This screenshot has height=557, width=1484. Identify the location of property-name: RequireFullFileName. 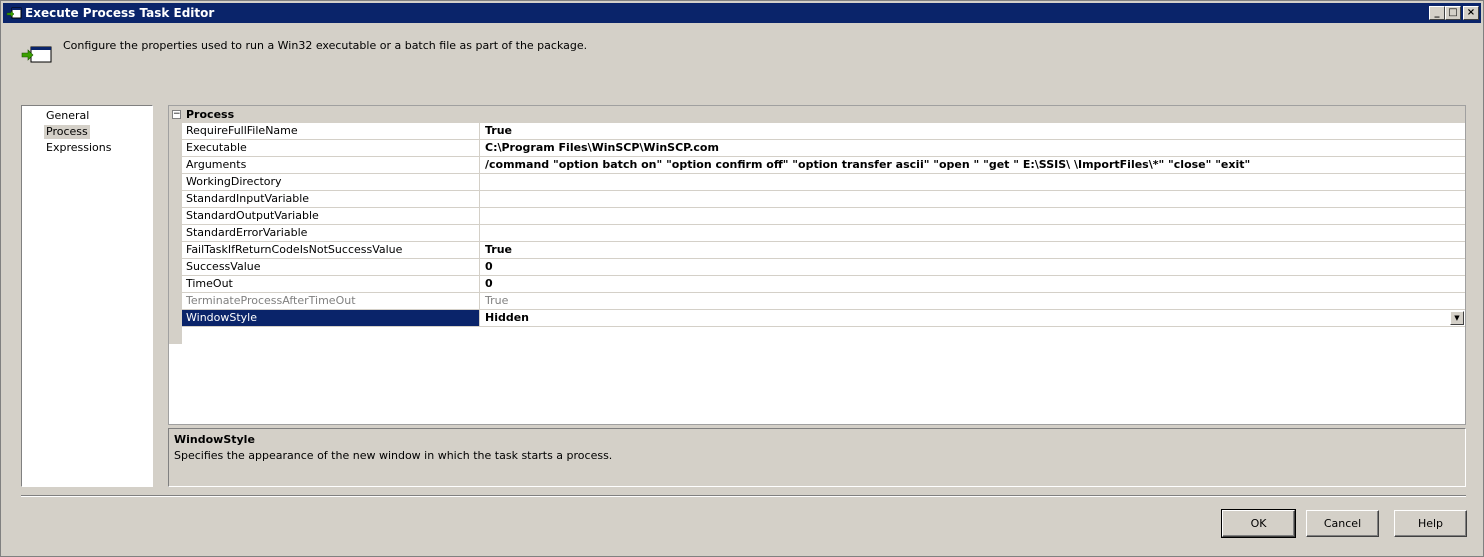
(331, 131).